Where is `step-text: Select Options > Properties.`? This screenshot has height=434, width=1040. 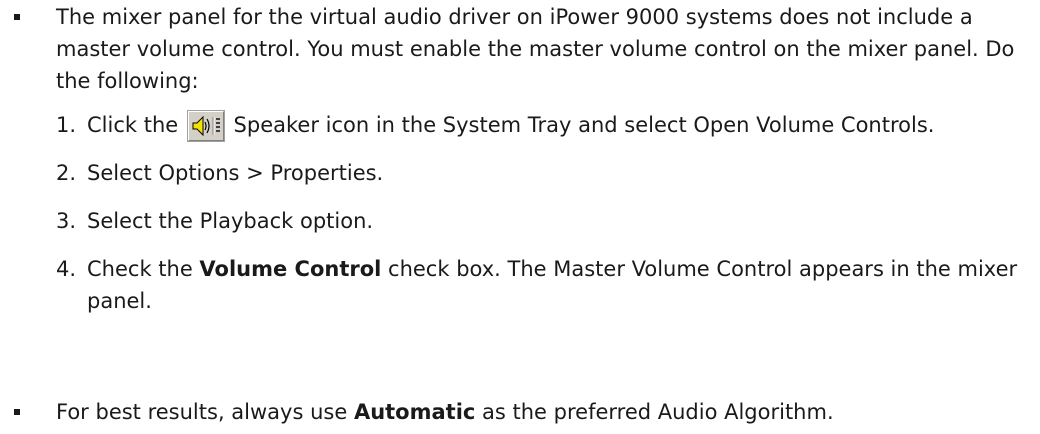 step-text: Select Options > Properties. is located at coordinates (235, 173).